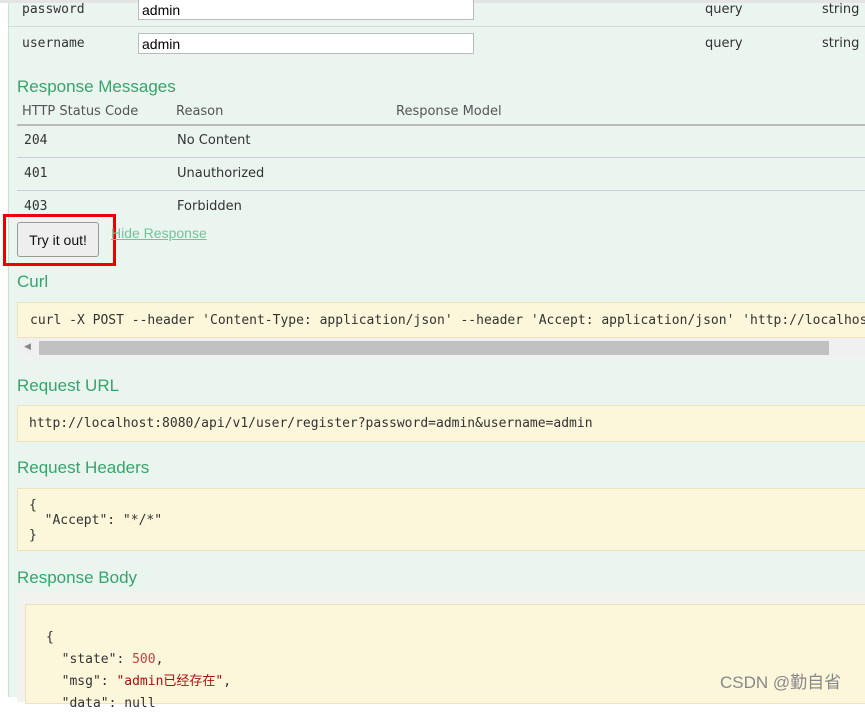 Image resolution: width=865 pixels, height=715 pixels. I want to click on status-code: 204, so click(36, 140).